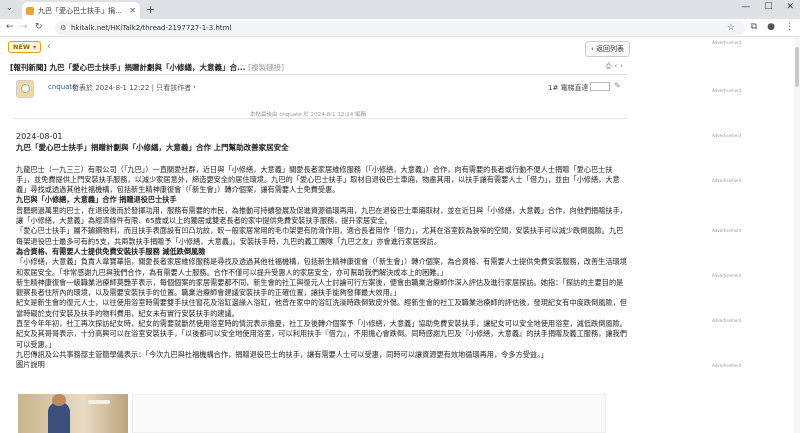 The width and height of the screenshot is (800, 433). Describe the element at coordinates (400, 9) in the screenshot. I see `browser-tab-bar: ⌄ 九巴「愛心巴士扶手」捐贈計... ✕ + — ☐ ✕` at that location.